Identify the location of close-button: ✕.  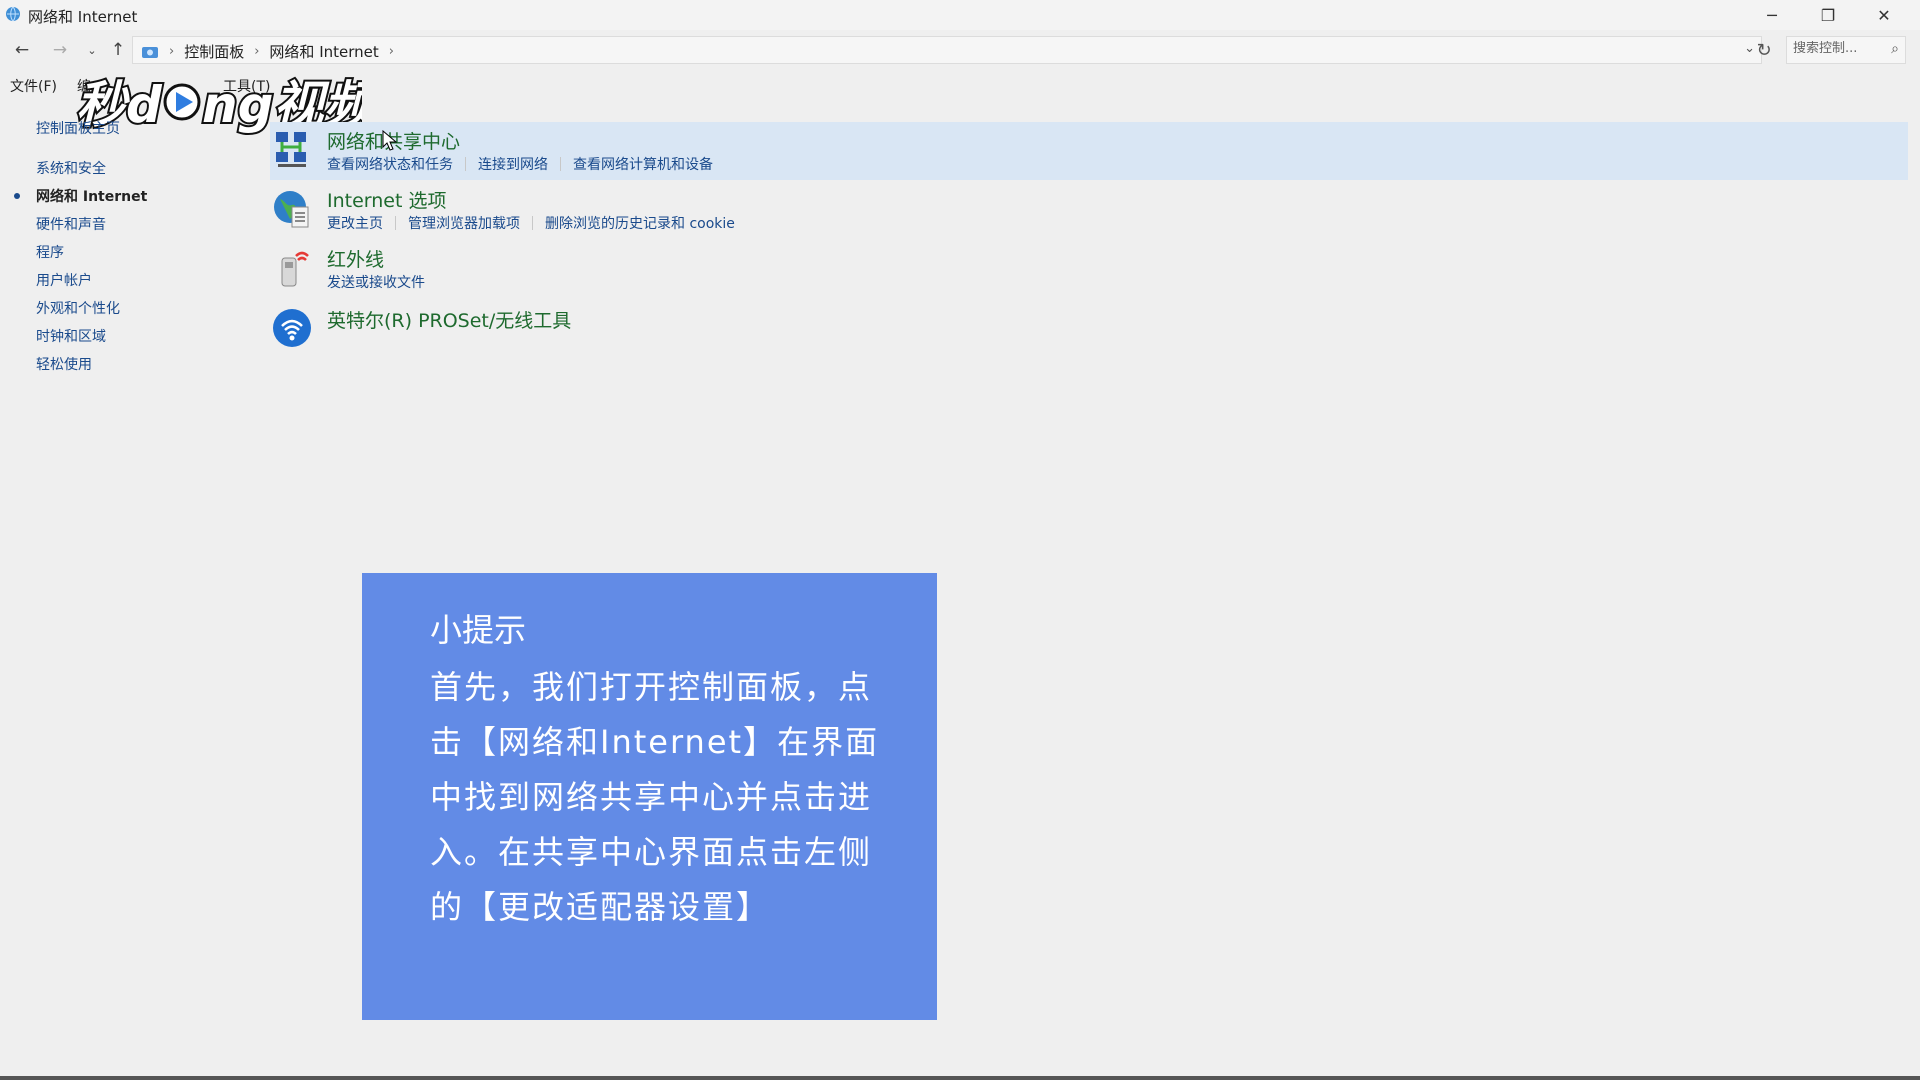
(1884, 15).